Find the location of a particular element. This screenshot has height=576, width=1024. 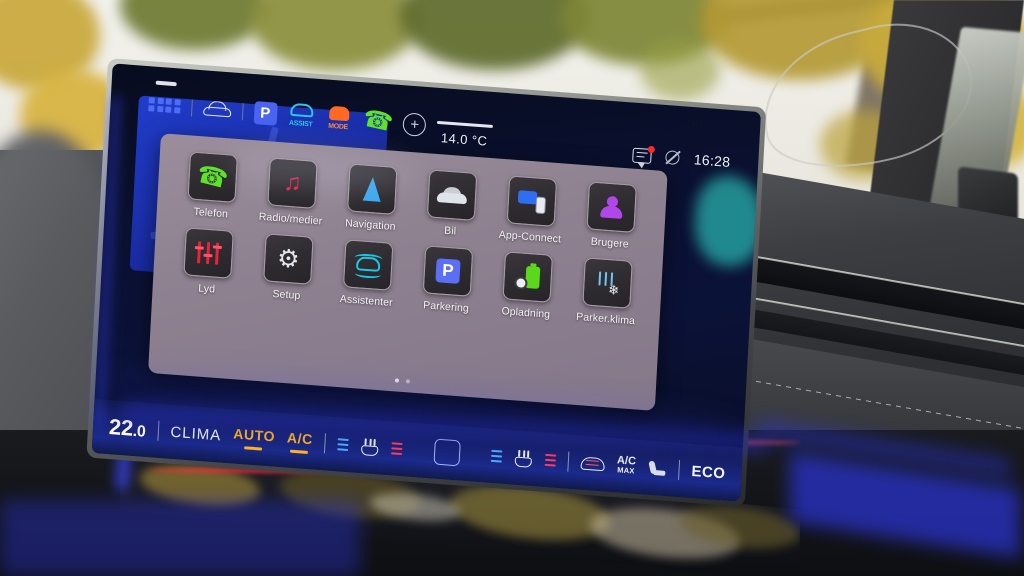

auto-button: AUTO is located at coordinates (254, 438).